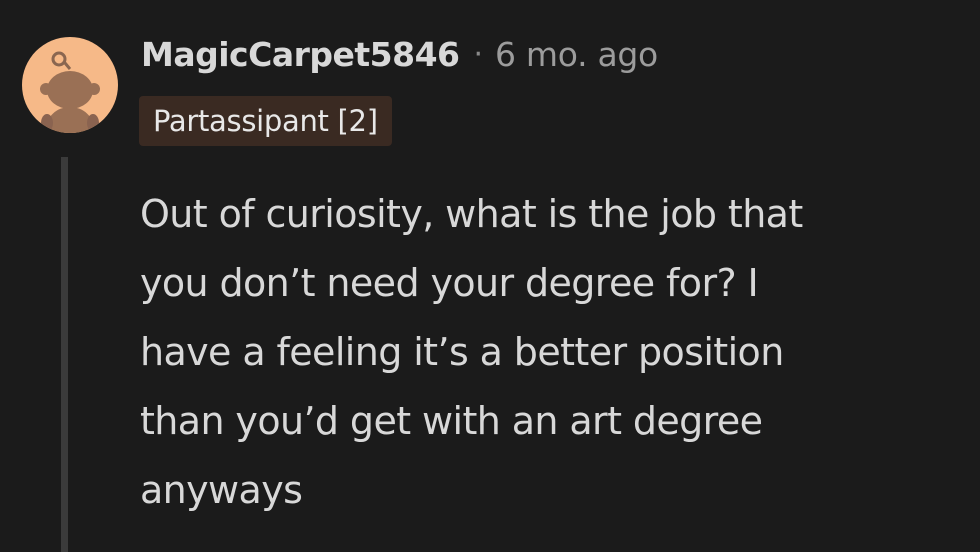 This screenshot has width=980, height=552. I want to click on user-avatar-icon, so click(70, 85).